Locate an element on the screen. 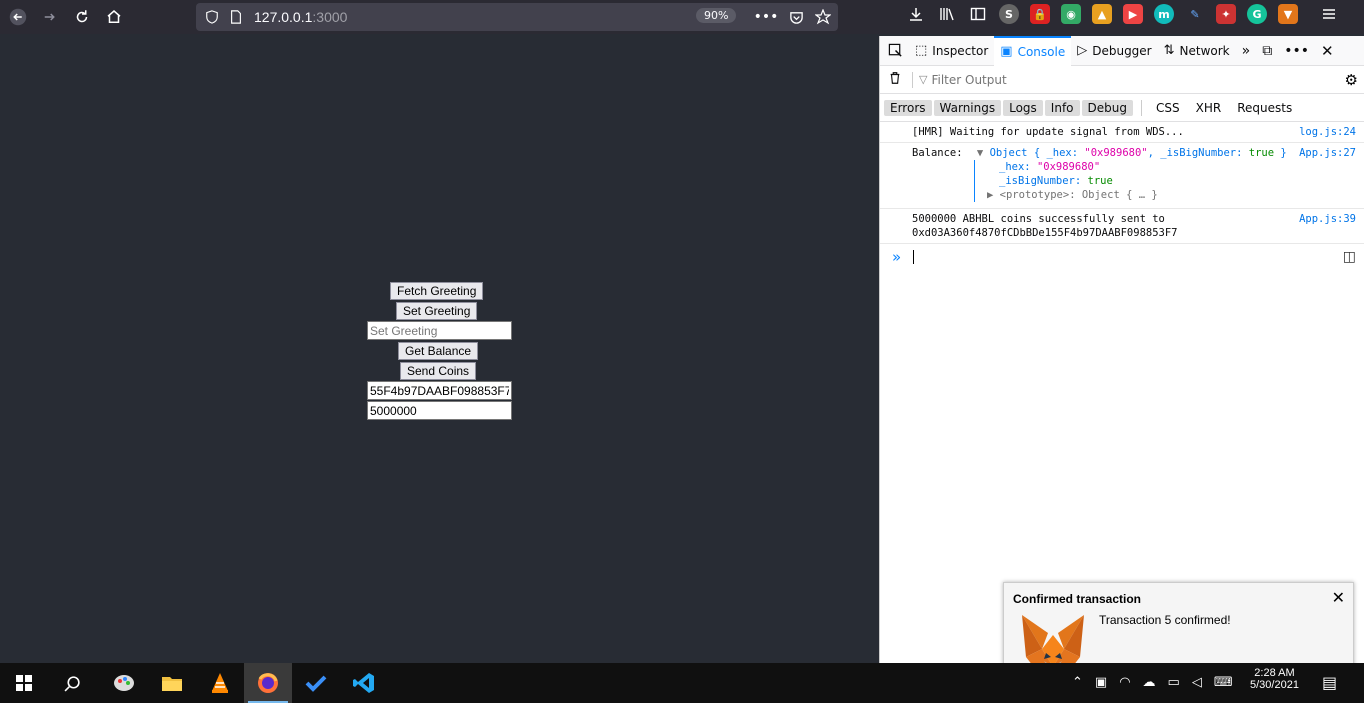  vlc-icon is located at coordinates (220, 683).